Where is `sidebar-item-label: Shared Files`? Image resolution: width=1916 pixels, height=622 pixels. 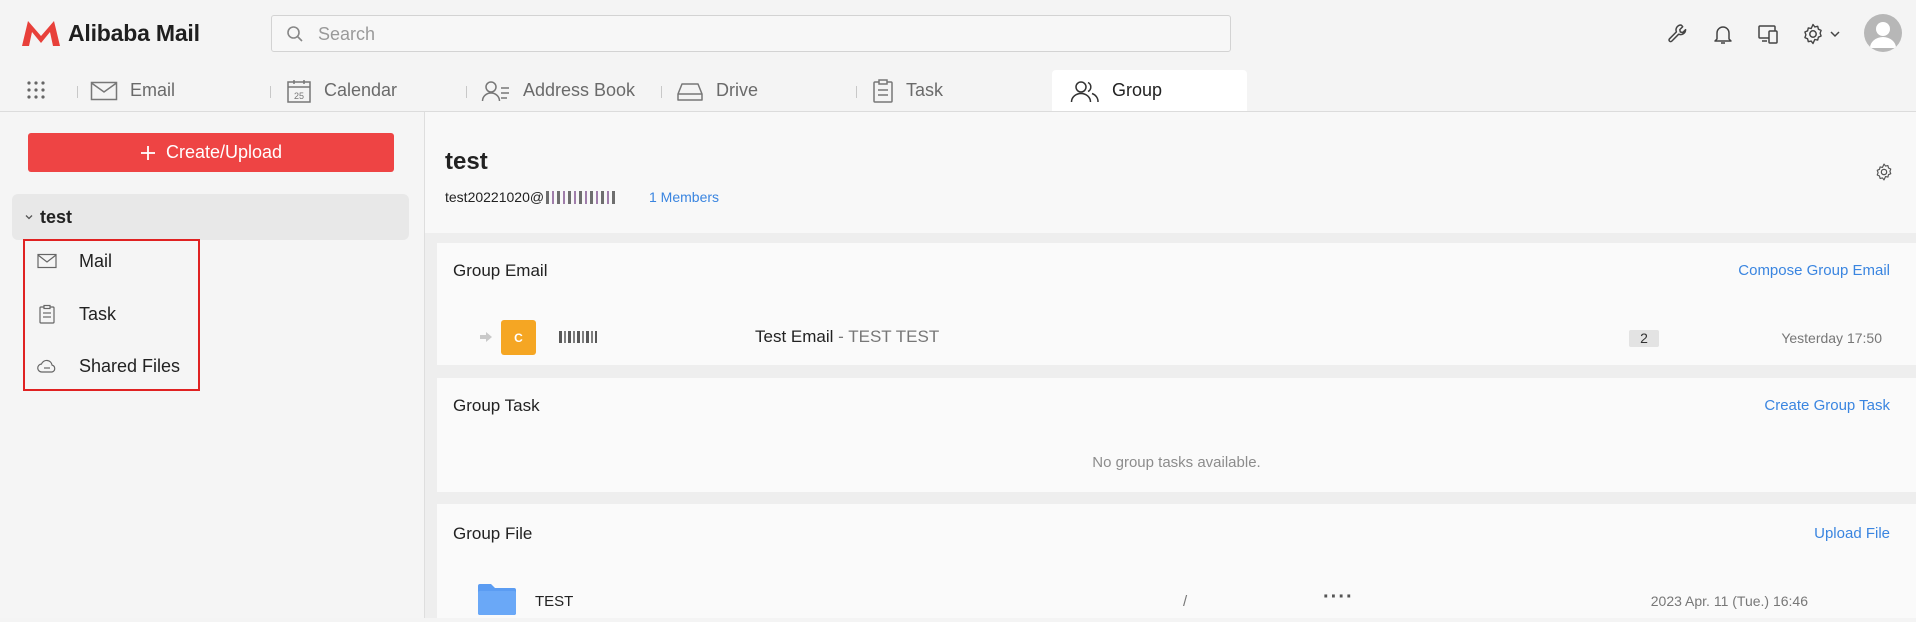
sidebar-item-label: Shared Files is located at coordinates (130, 365).